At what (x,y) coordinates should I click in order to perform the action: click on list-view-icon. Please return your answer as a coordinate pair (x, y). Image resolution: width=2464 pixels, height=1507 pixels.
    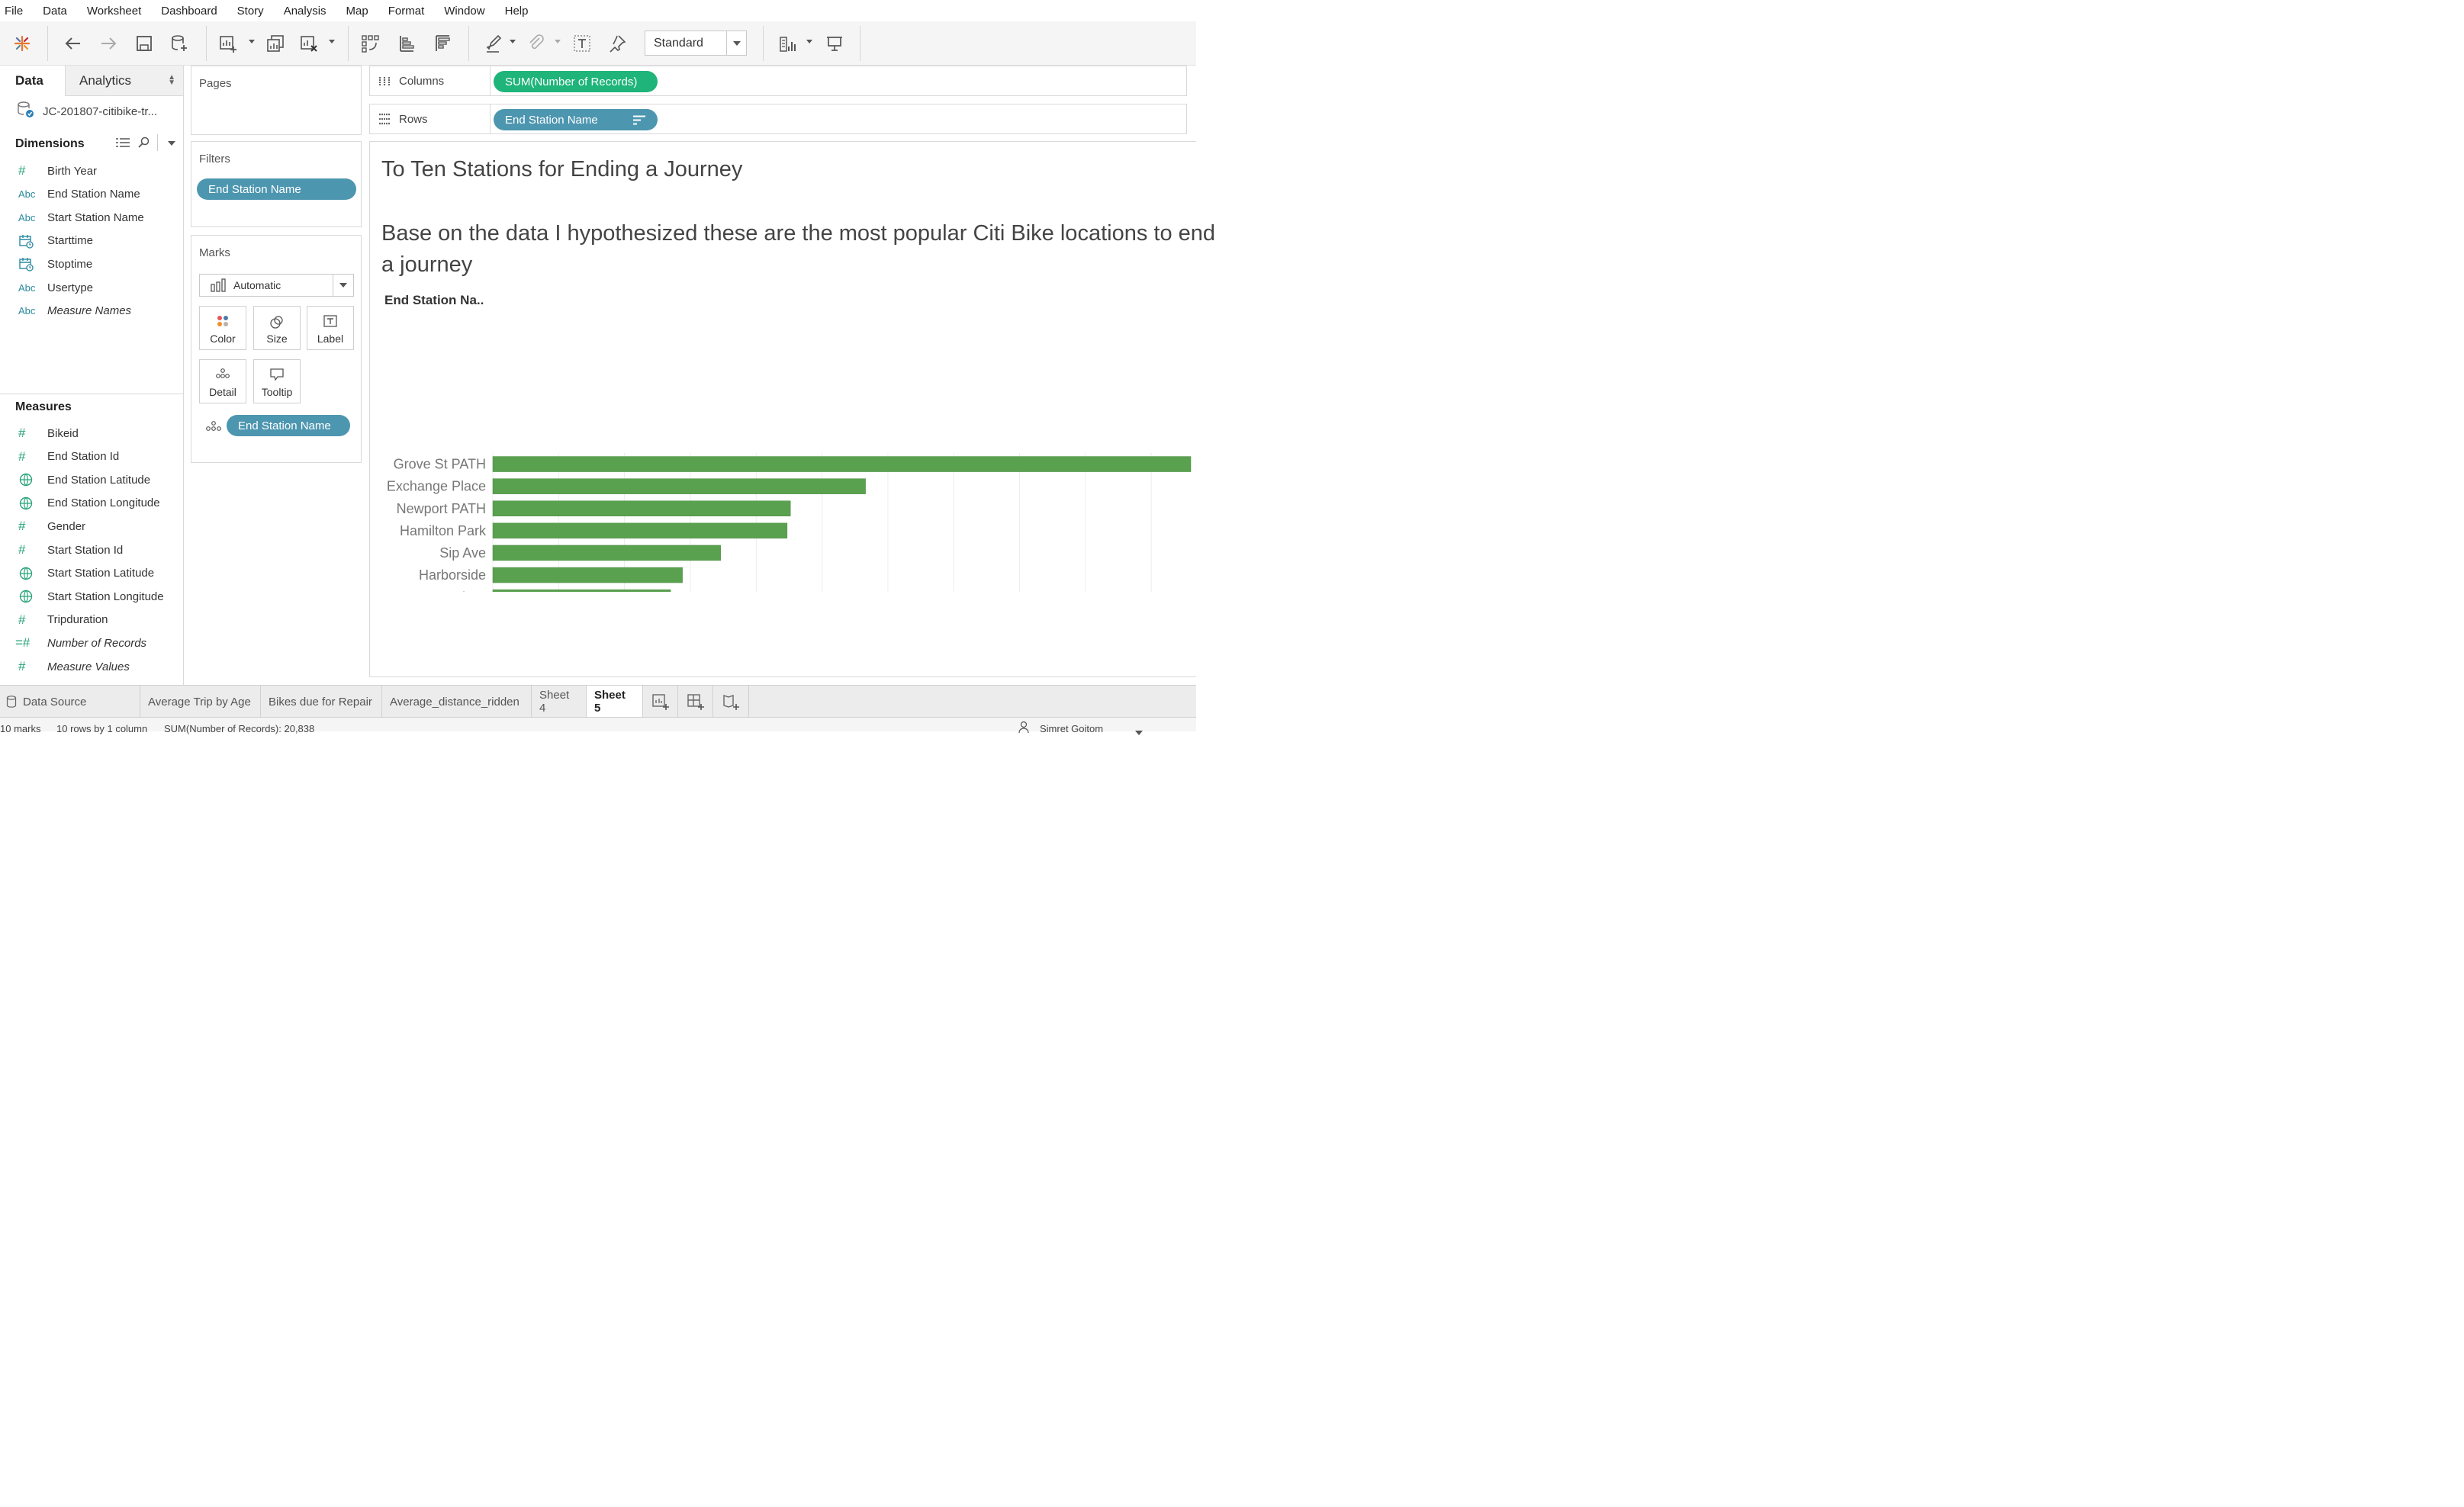
    Looking at the image, I should click on (123, 143).